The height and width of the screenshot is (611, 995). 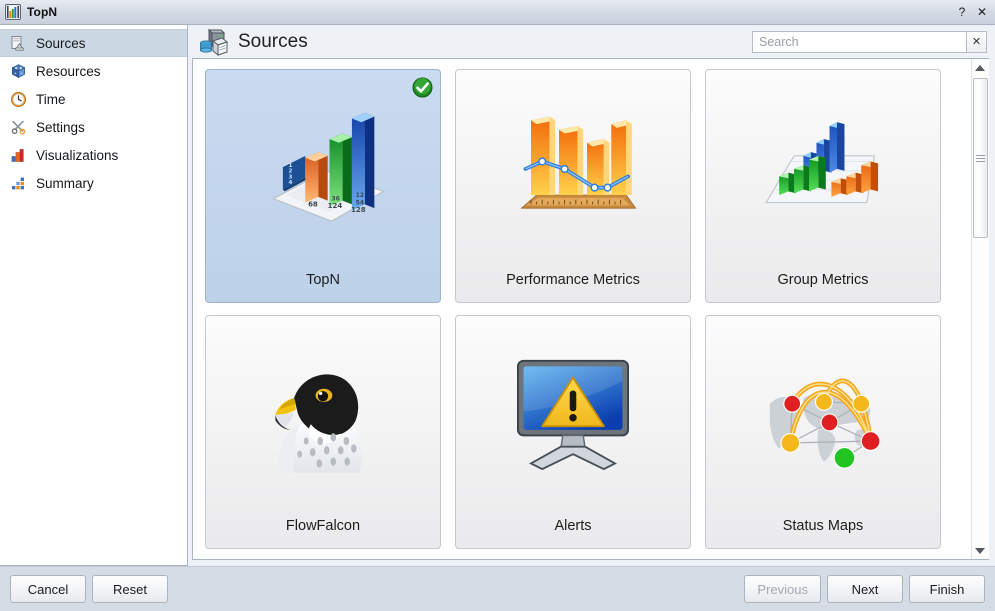 I want to click on tile-flowfalcon: FlowFalcon, so click(x=323, y=432).